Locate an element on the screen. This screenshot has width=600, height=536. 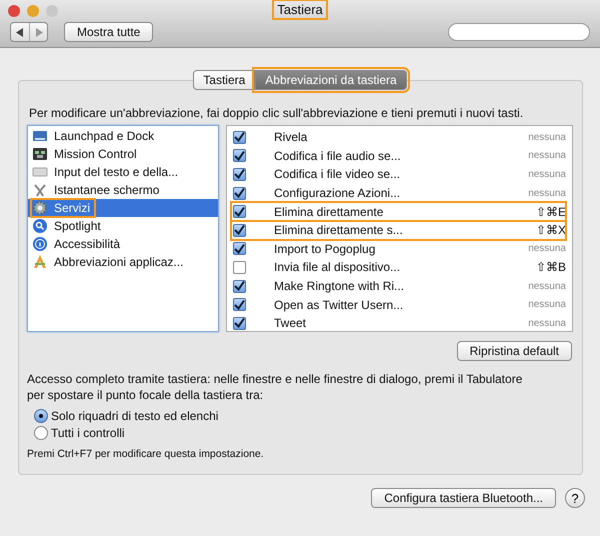
category-item: Mission Control is located at coordinates (123, 154).